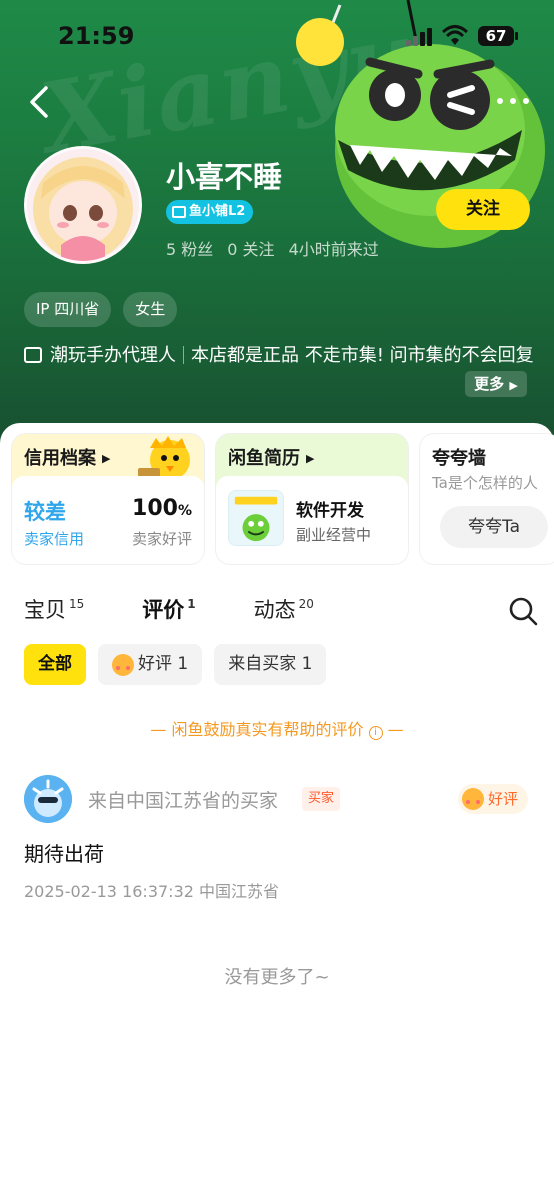 This screenshot has height=1199, width=554. What do you see at coordinates (191, 604) in the screenshot?
I see `tab-reviews-count: 1` at bounding box center [191, 604].